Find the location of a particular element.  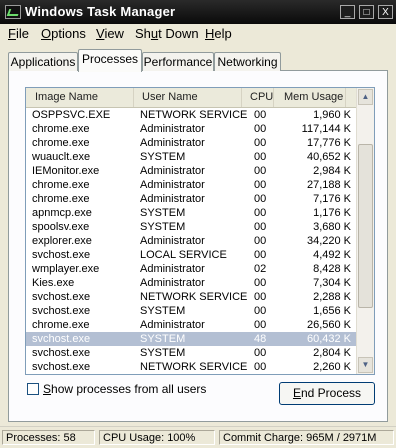

process-mem-usage: 2,288 K is located at coordinates (332, 297).